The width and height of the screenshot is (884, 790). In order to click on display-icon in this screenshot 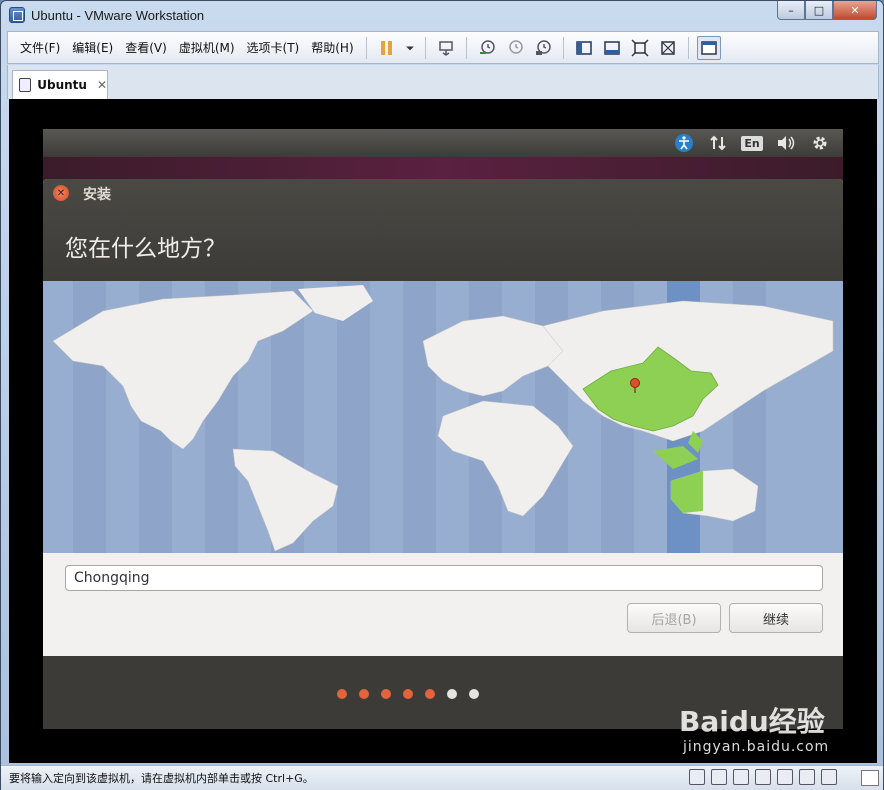, I will do `click(829, 777)`.